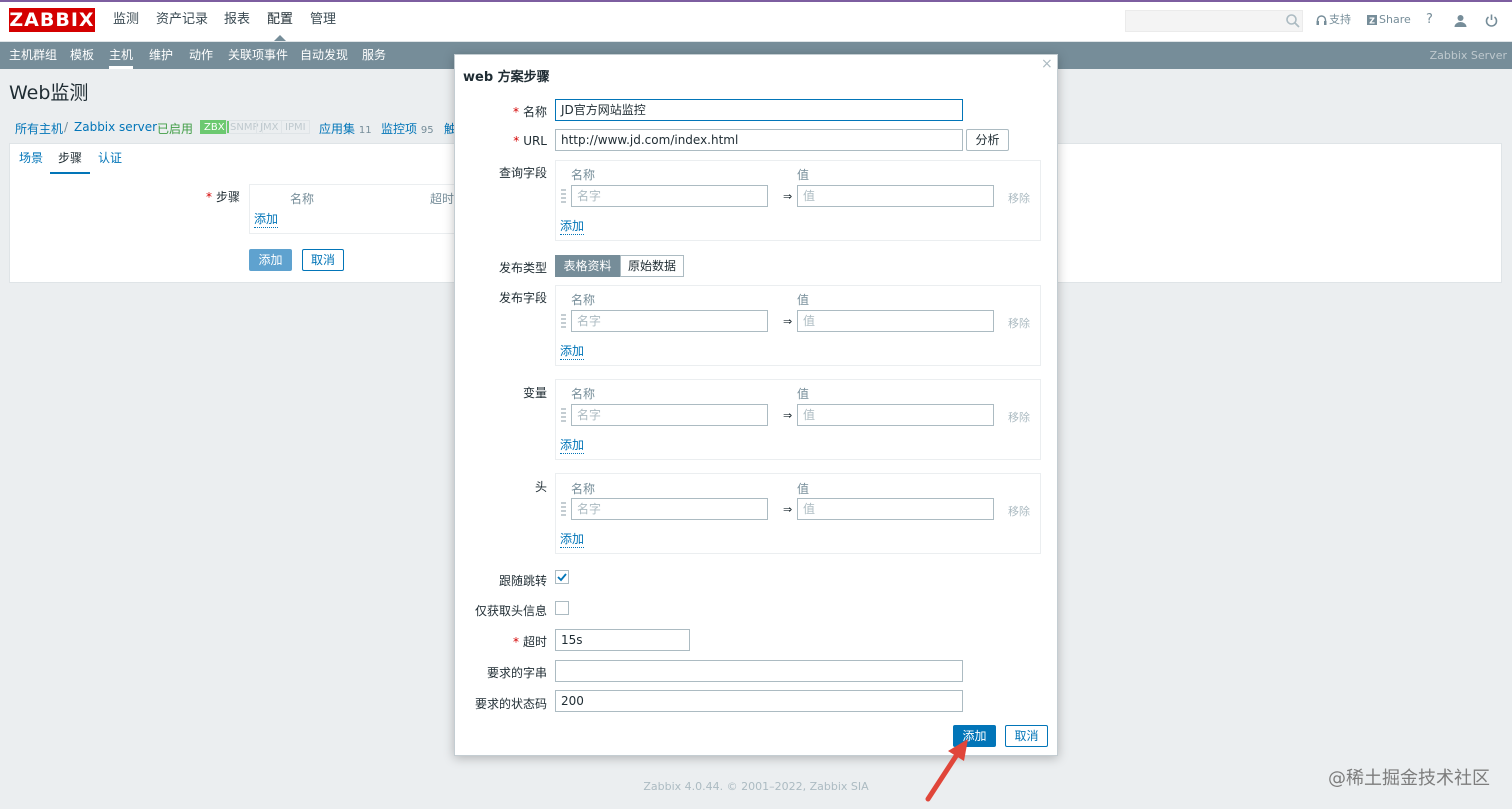 The width and height of the screenshot is (1512, 809). I want to click on steps-col-timeout: 超时, so click(442, 199).